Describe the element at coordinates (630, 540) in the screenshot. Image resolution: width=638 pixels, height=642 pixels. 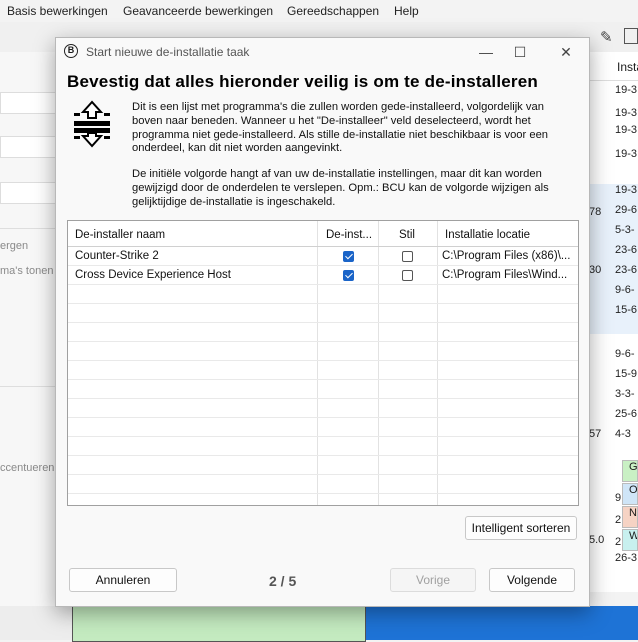
I see `legend-item: W` at that location.